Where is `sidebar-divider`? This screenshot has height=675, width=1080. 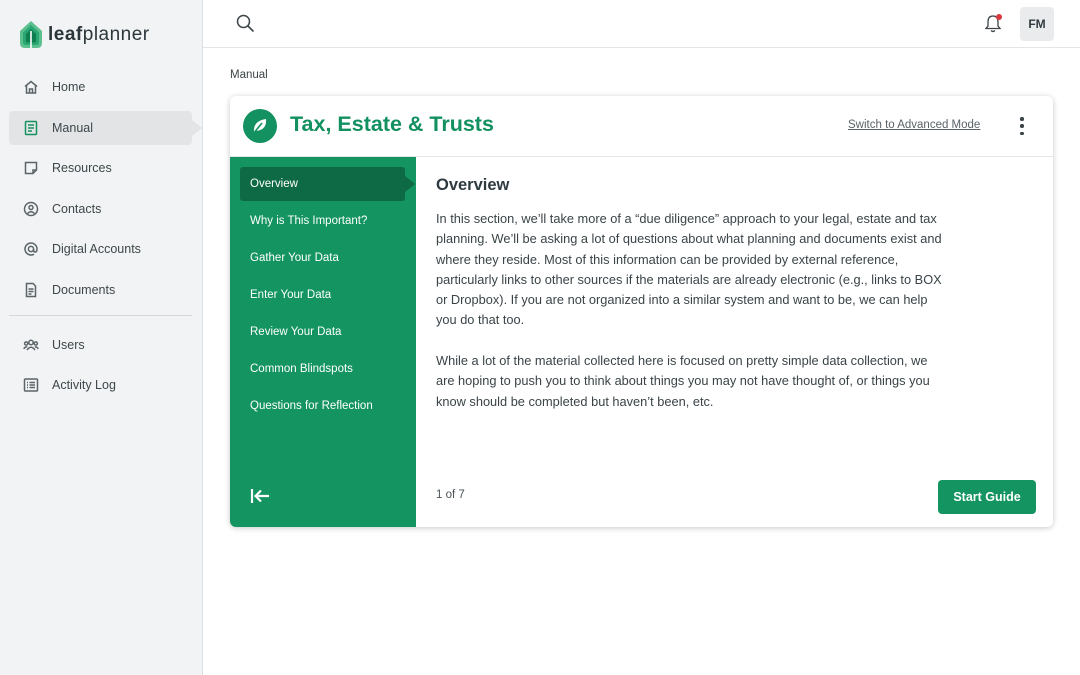 sidebar-divider is located at coordinates (100, 315).